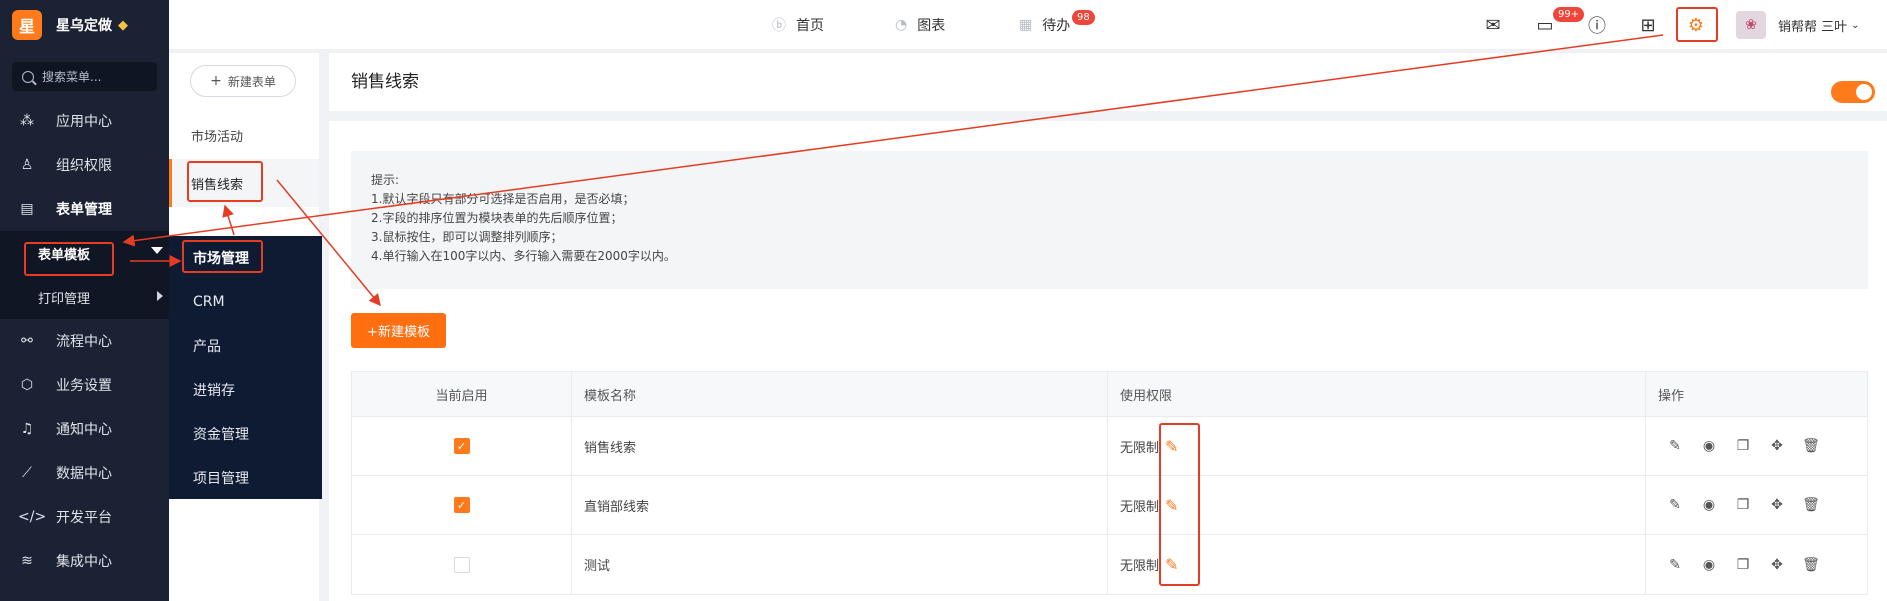 The width and height of the screenshot is (1887, 601). I want to click on flyout-item-product: 产品, so click(245, 346).